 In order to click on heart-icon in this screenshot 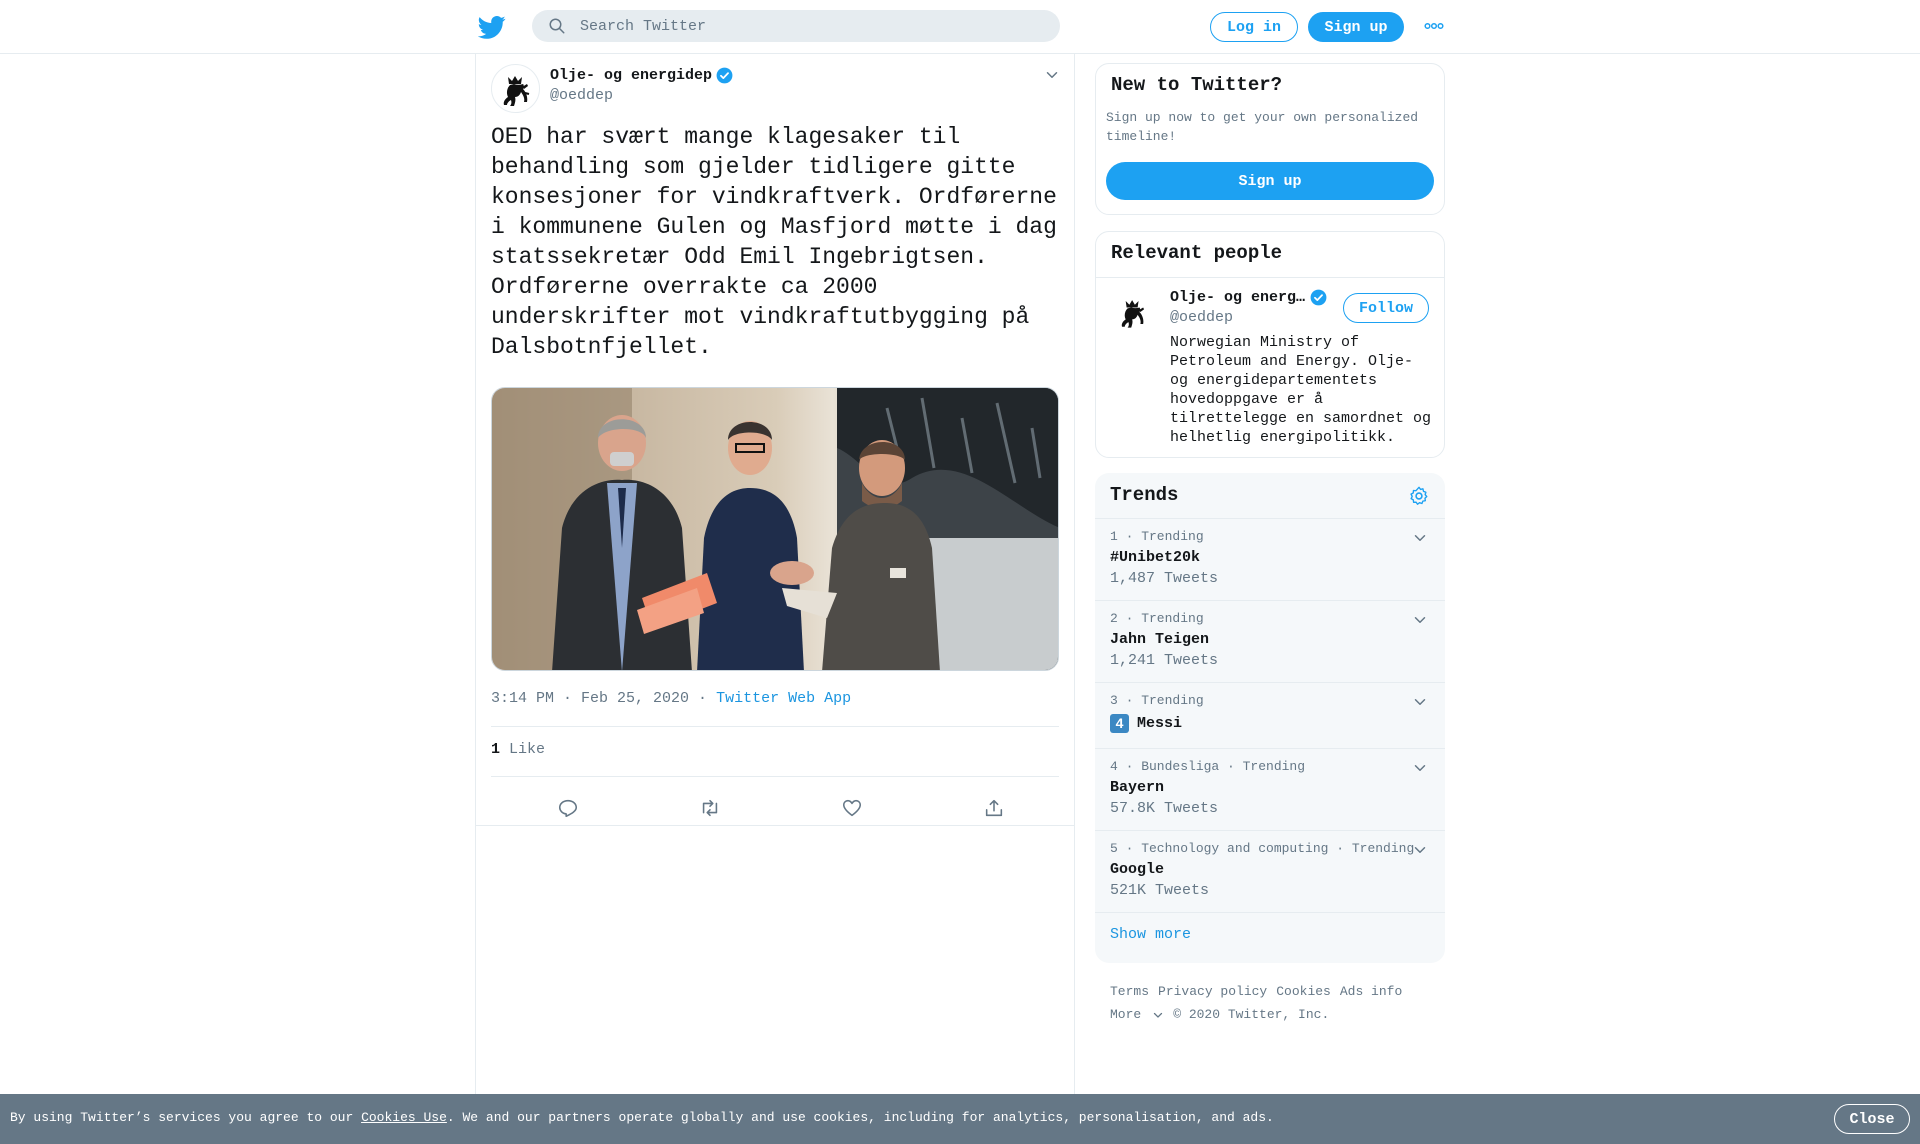, I will do `click(852, 808)`.